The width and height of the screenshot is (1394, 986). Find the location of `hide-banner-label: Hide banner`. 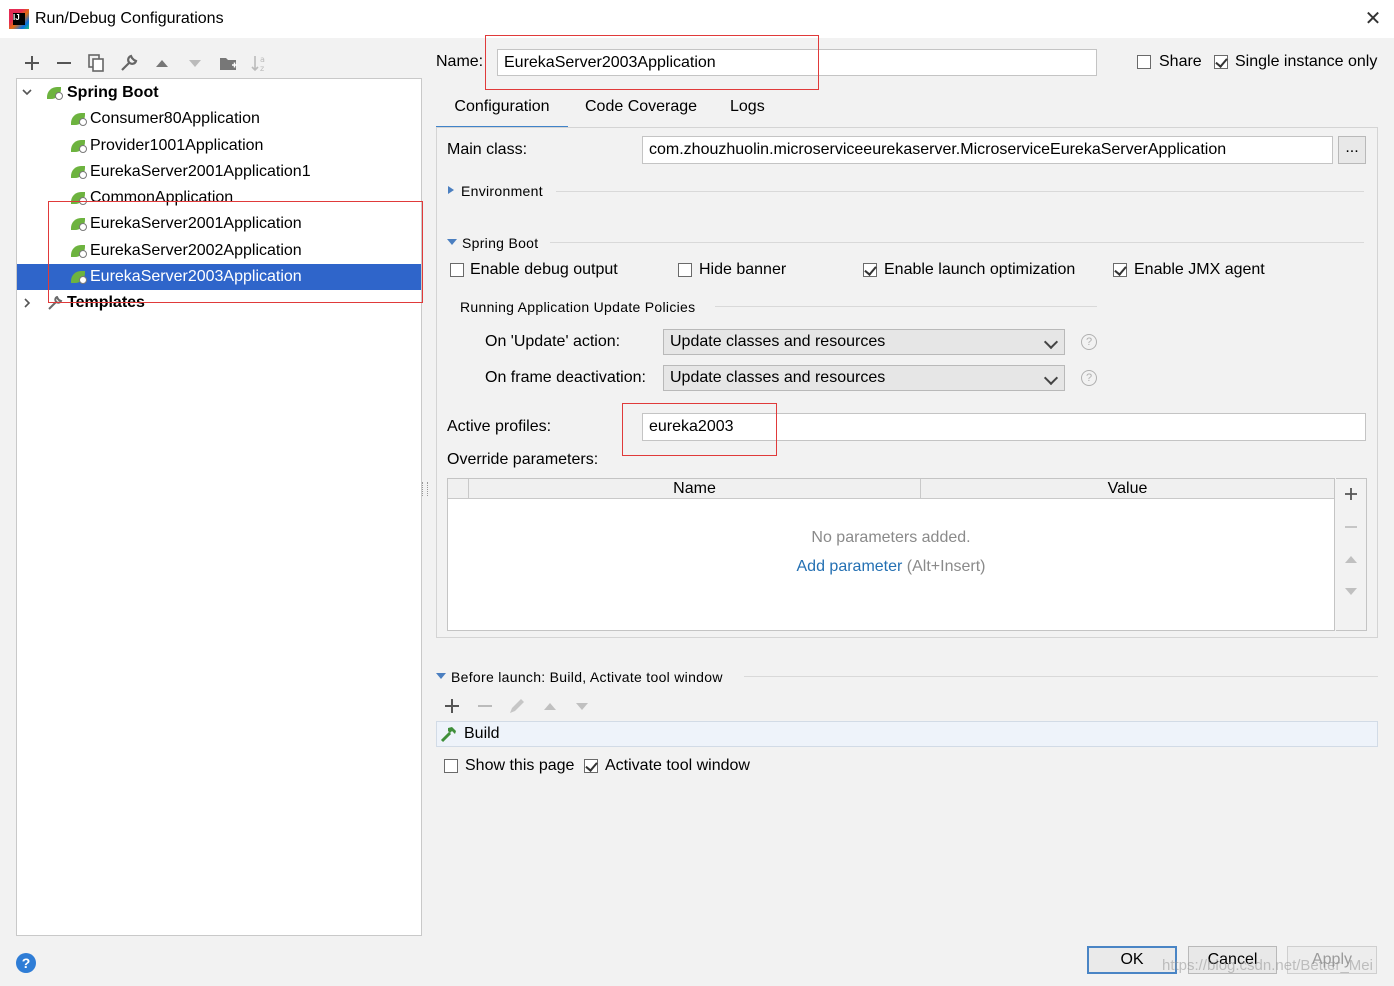

hide-banner-label: Hide banner is located at coordinates (743, 269).